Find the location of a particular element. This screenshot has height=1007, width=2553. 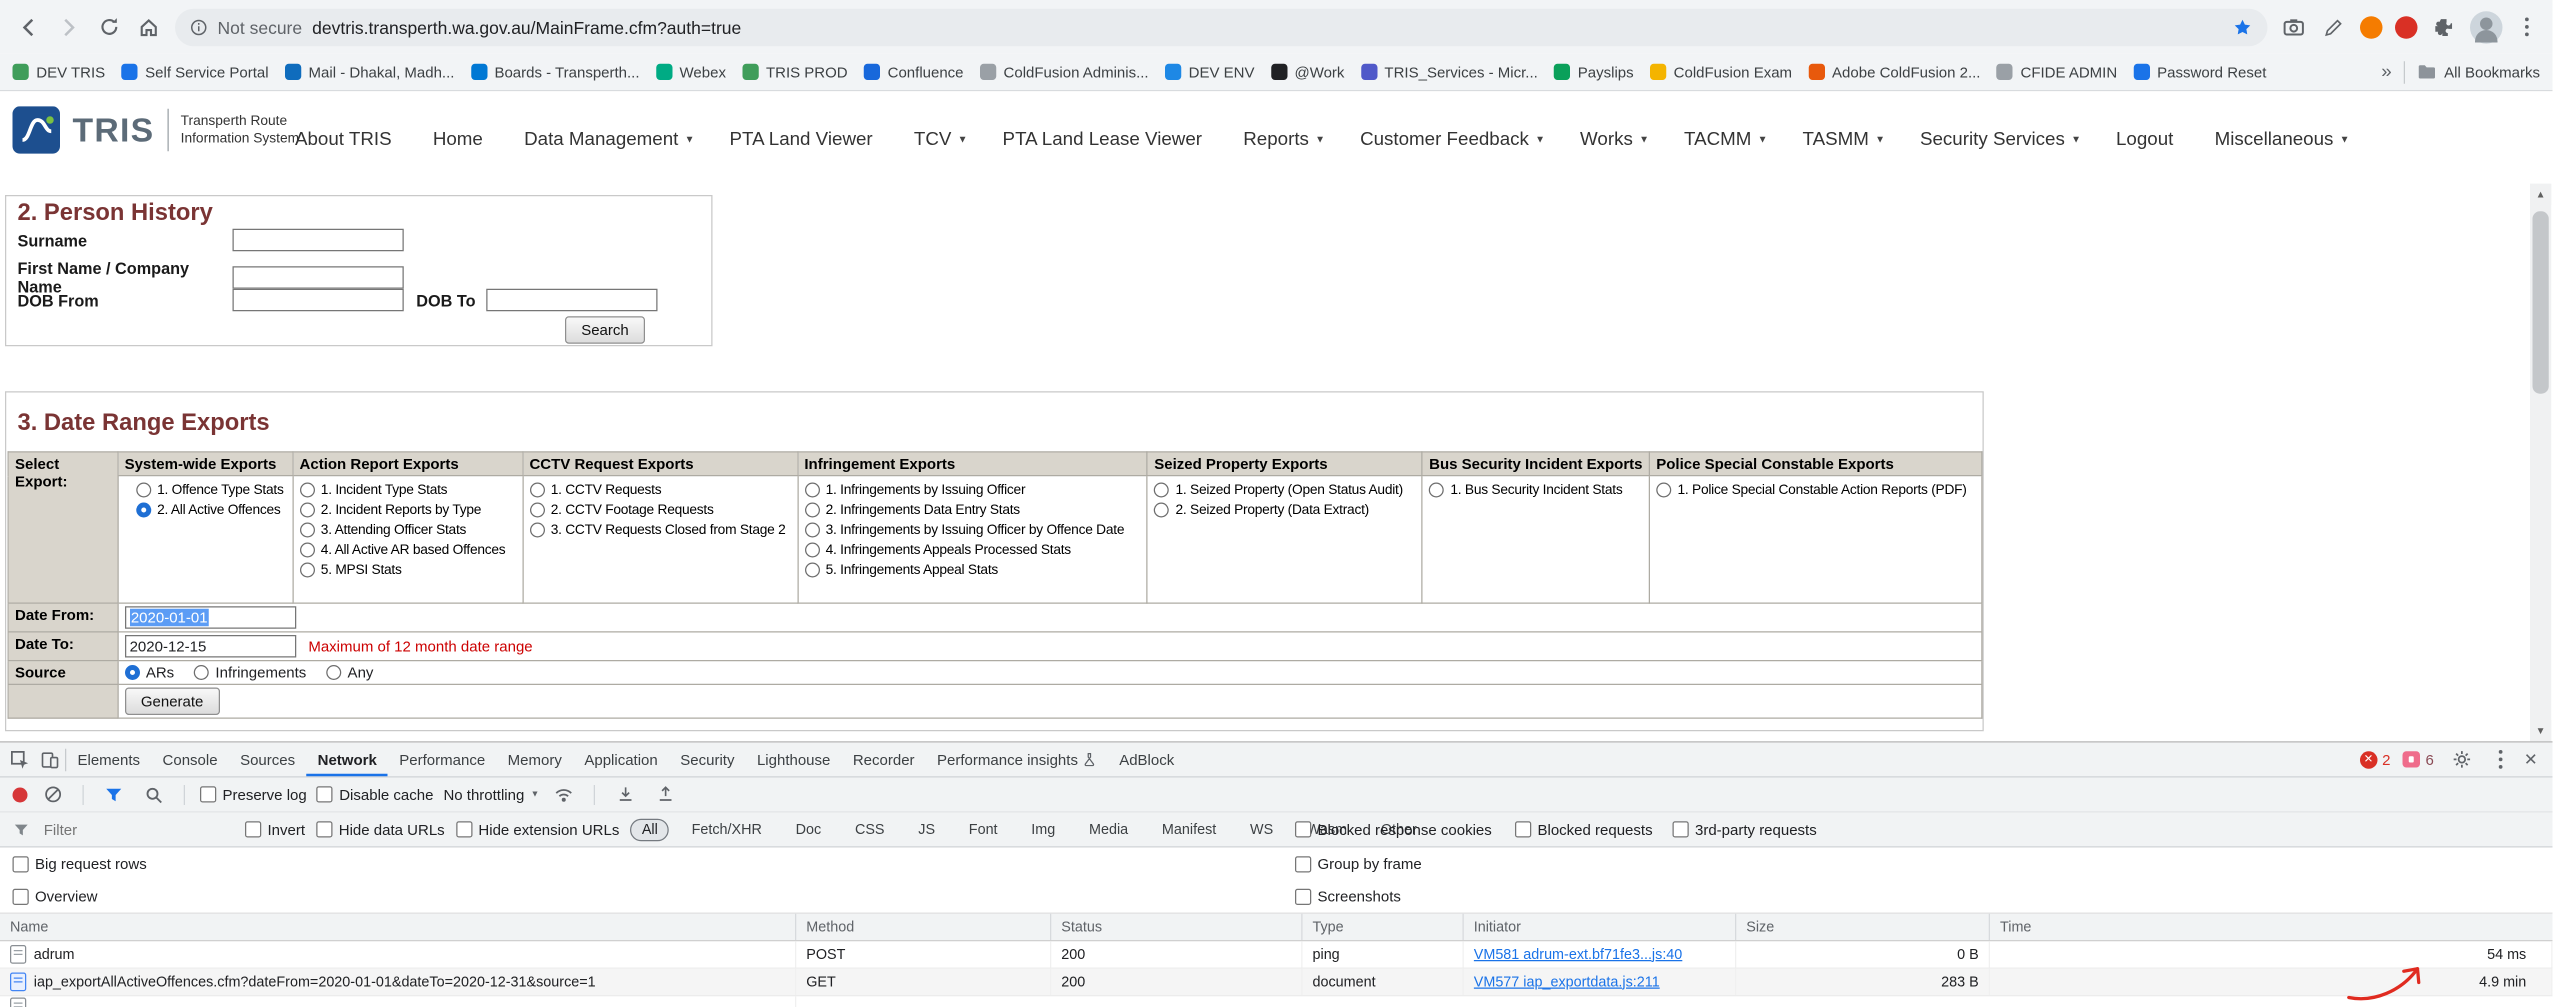

source-radio-ars: ARs is located at coordinates (149, 672).